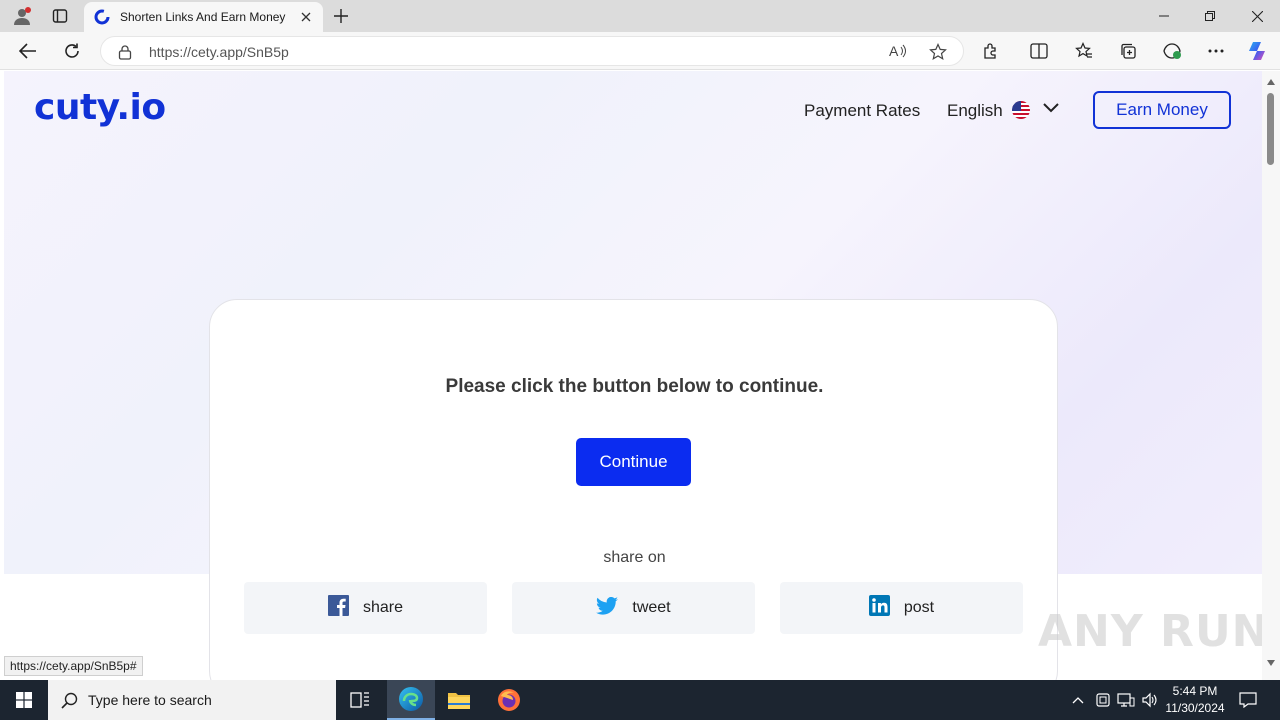 The height and width of the screenshot is (720, 1280). Describe the element at coordinates (1271, 82) in the screenshot. I see `scroll-up-icon` at that location.